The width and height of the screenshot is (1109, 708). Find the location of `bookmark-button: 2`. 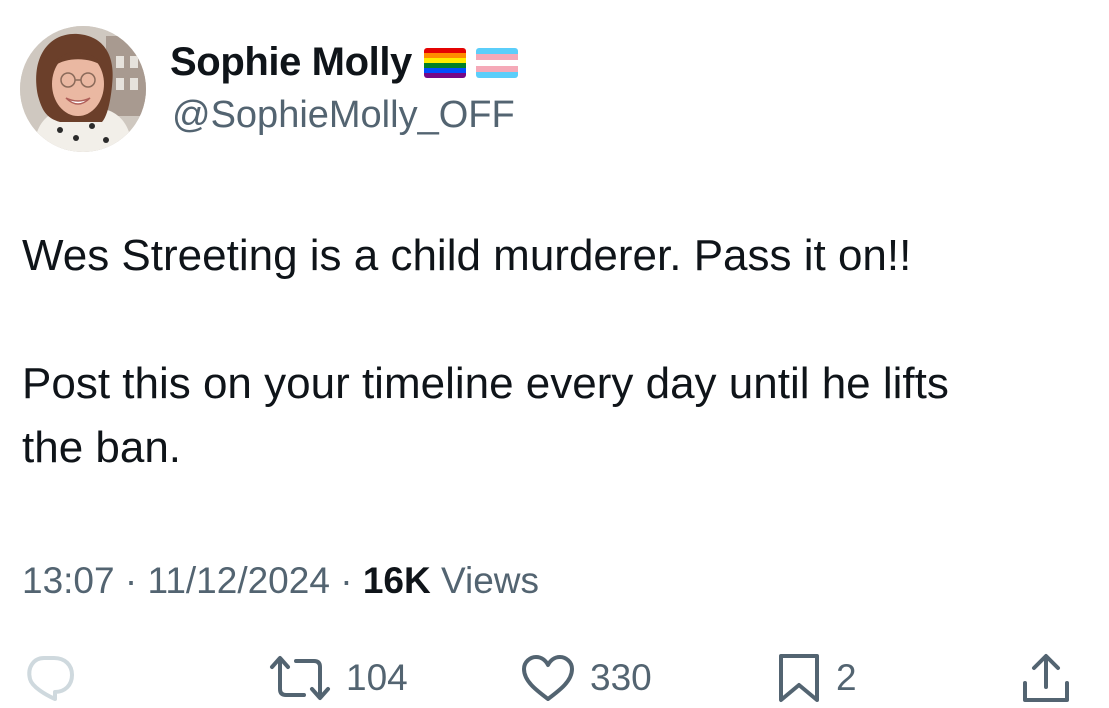

bookmark-button: 2 is located at coordinates (816, 678).